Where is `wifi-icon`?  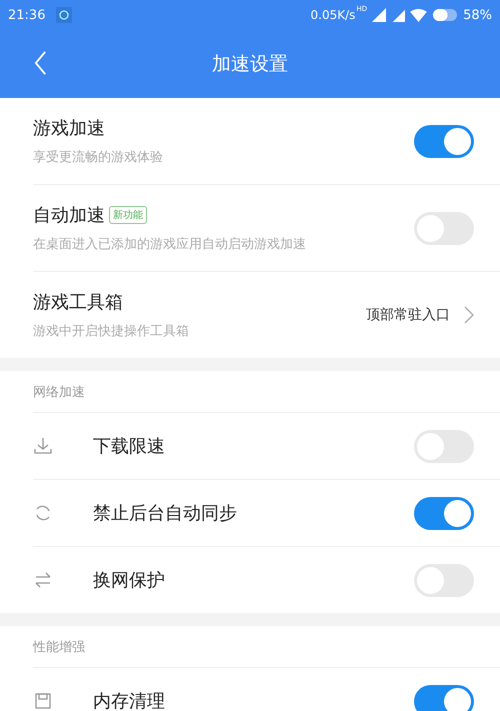
wifi-icon is located at coordinates (419, 15).